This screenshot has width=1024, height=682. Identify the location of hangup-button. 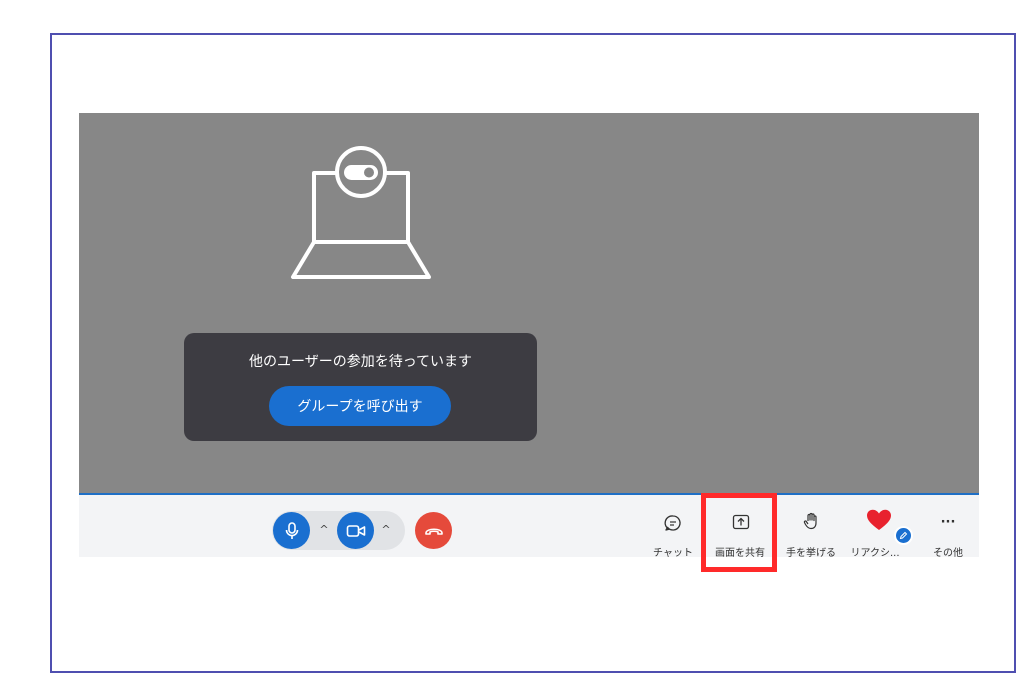
(433, 530).